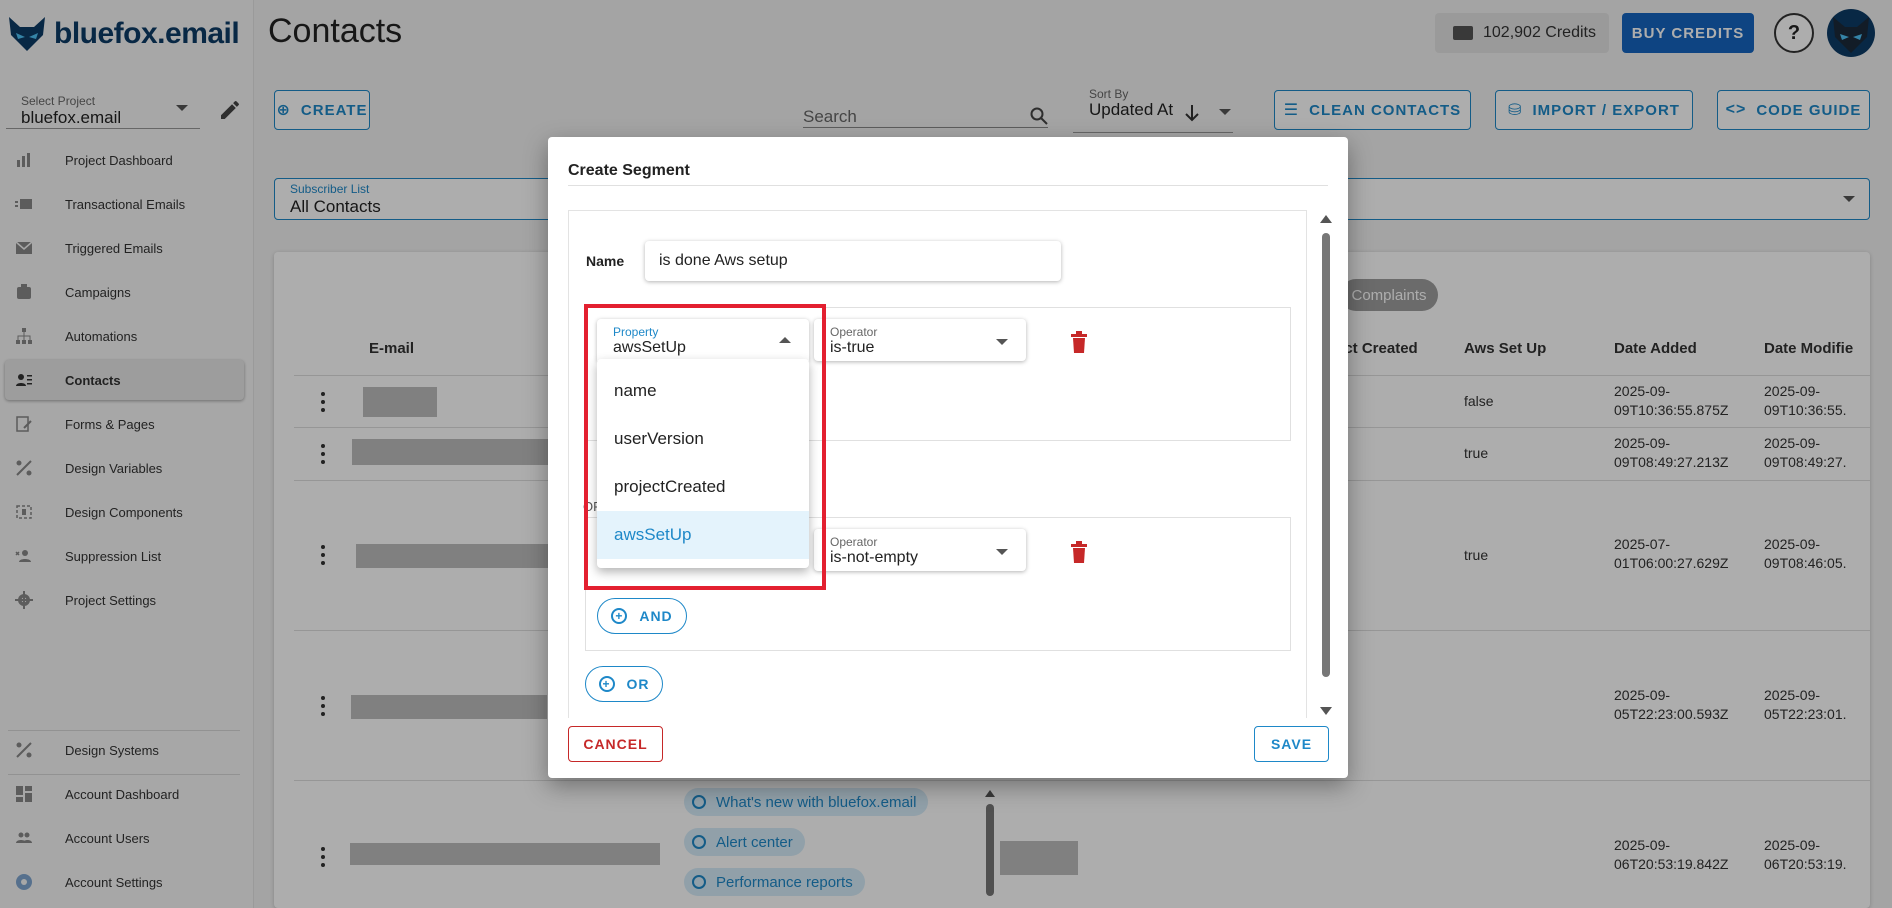 This screenshot has height=908, width=1892. What do you see at coordinates (1291, 744) in the screenshot?
I see `save-button: SAVE` at bounding box center [1291, 744].